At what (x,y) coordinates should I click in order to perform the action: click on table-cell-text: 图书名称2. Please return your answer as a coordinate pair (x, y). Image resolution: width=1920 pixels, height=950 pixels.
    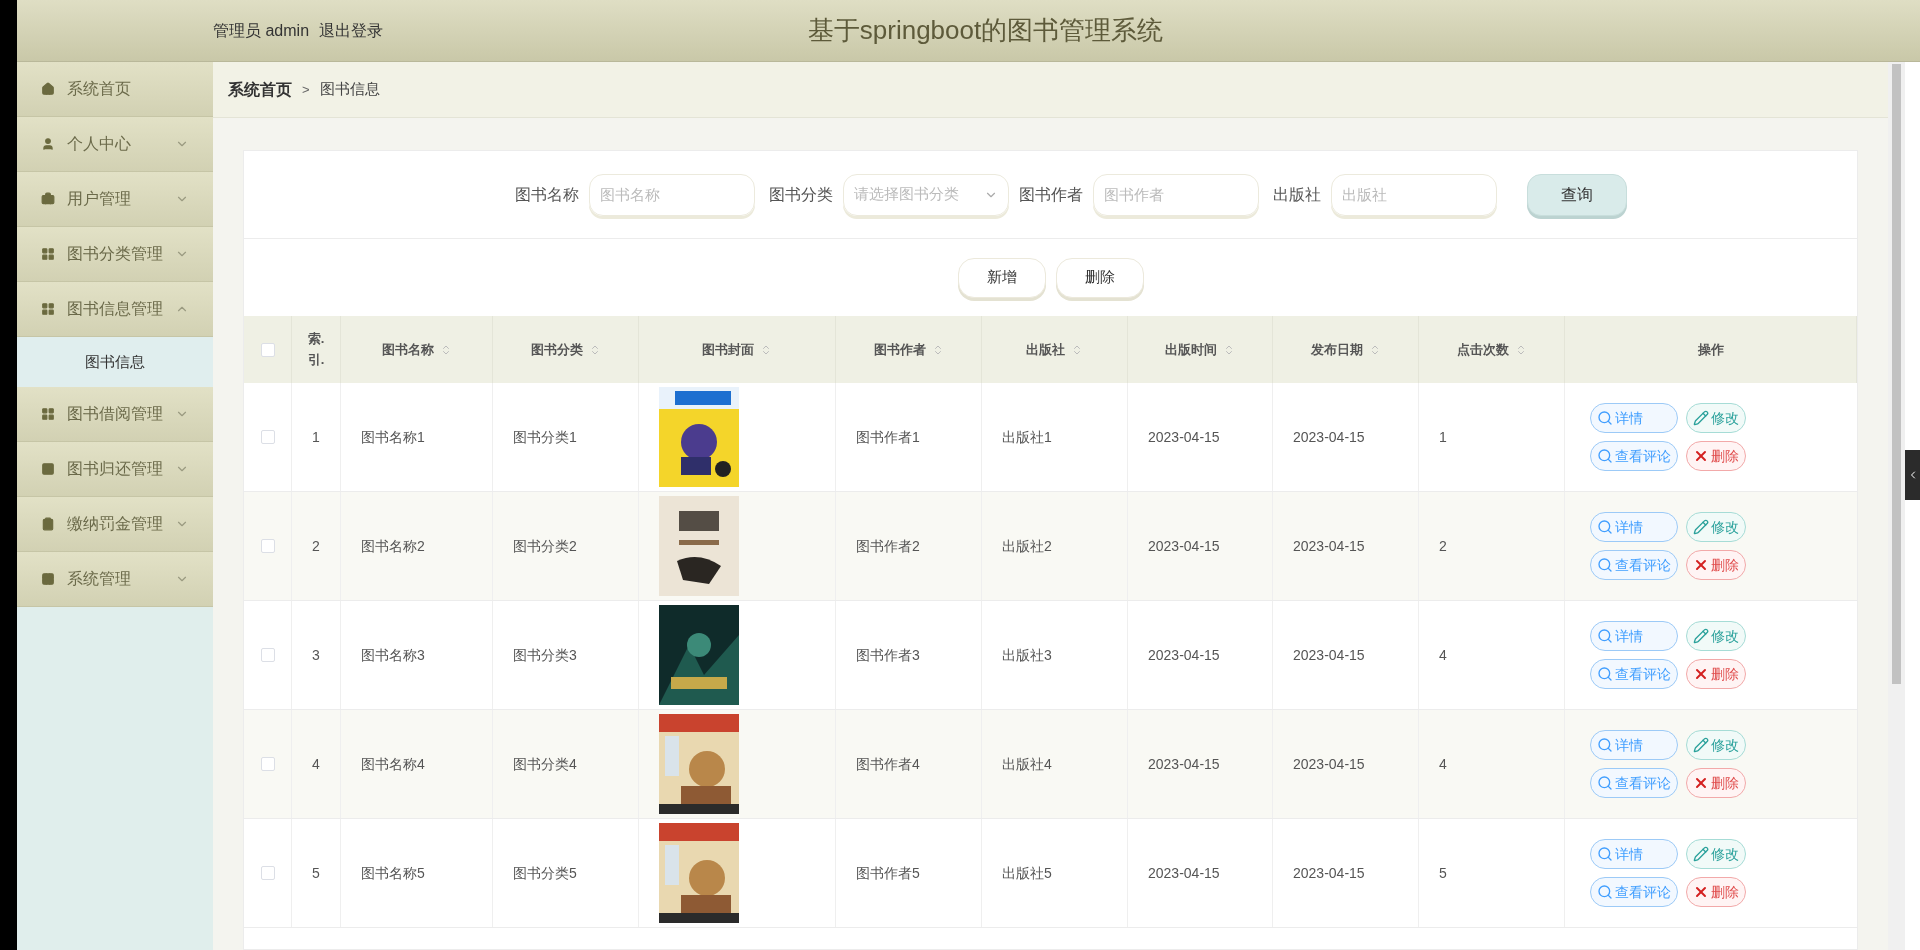
    Looking at the image, I should click on (393, 546).